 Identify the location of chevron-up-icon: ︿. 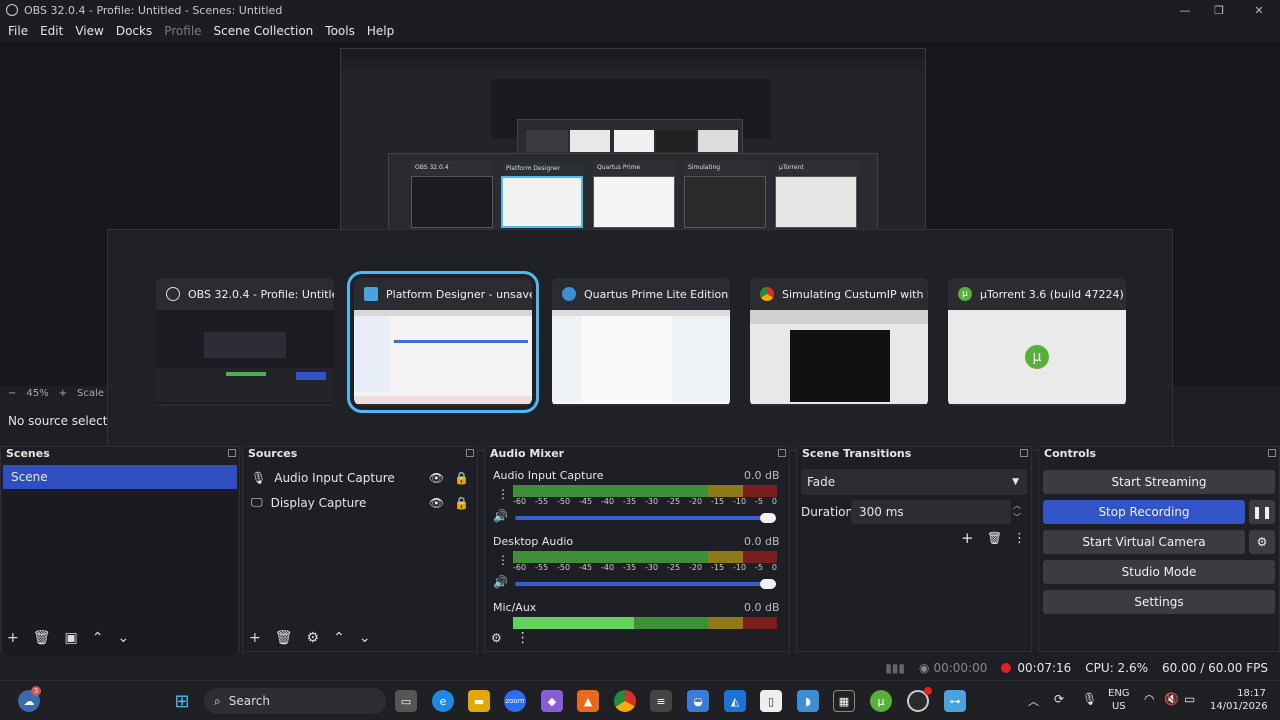
(1033, 701).